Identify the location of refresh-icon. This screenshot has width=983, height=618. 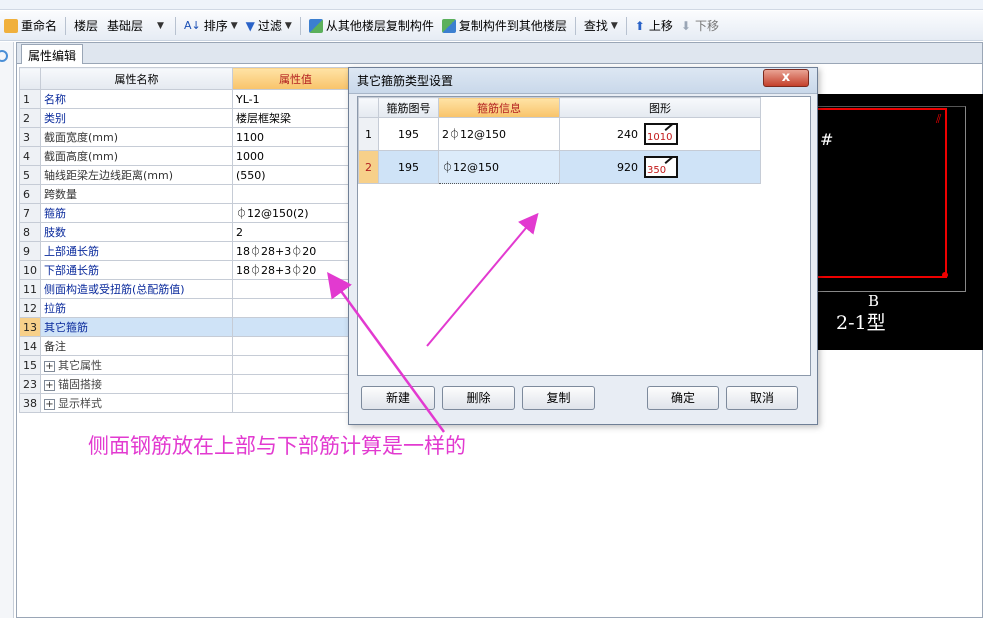
(4, 56).